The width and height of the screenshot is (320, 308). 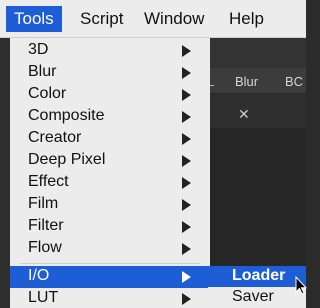 What do you see at coordinates (101, 19) in the screenshot?
I see `menu-script: Script` at bounding box center [101, 19].